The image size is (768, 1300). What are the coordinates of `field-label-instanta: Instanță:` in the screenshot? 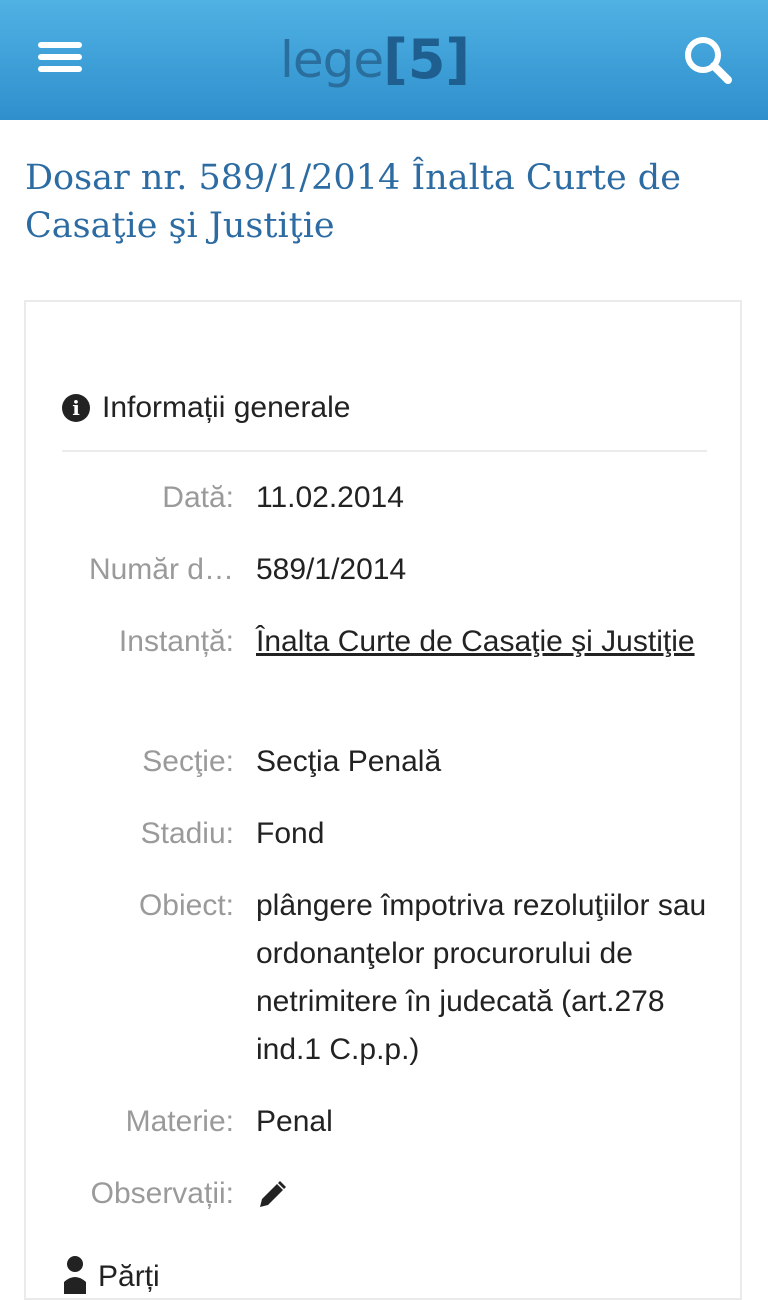 It's located at (176, 641).